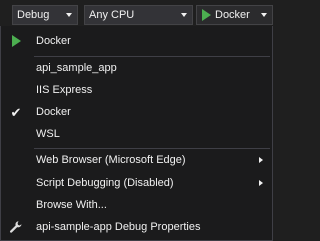 The height and width of the screenshot is (241, 320). I want to click on play-icon-container, so click(16, 41).